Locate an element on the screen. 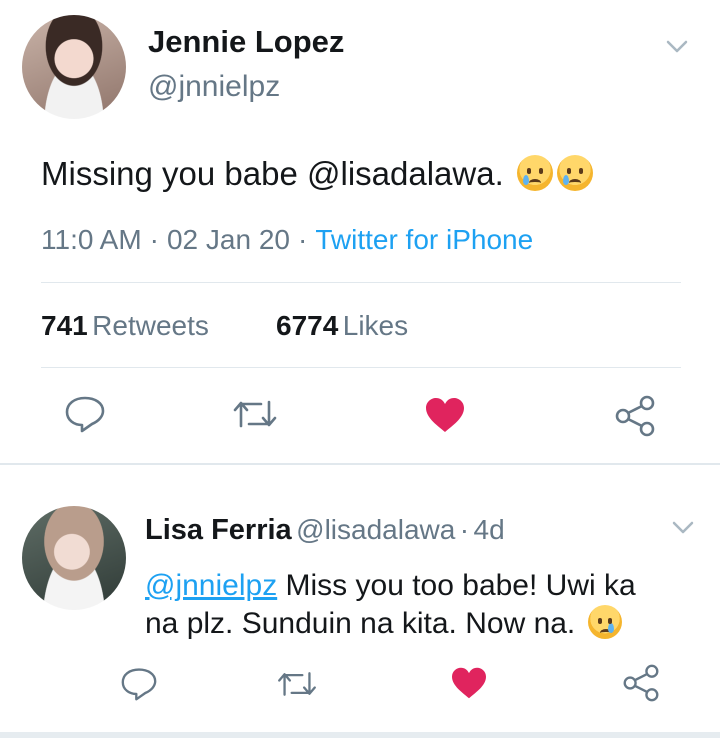 The width and height of the screenshot is (720, 738). sleepy-face-emoji-icon is located at coordinates (604, 622).